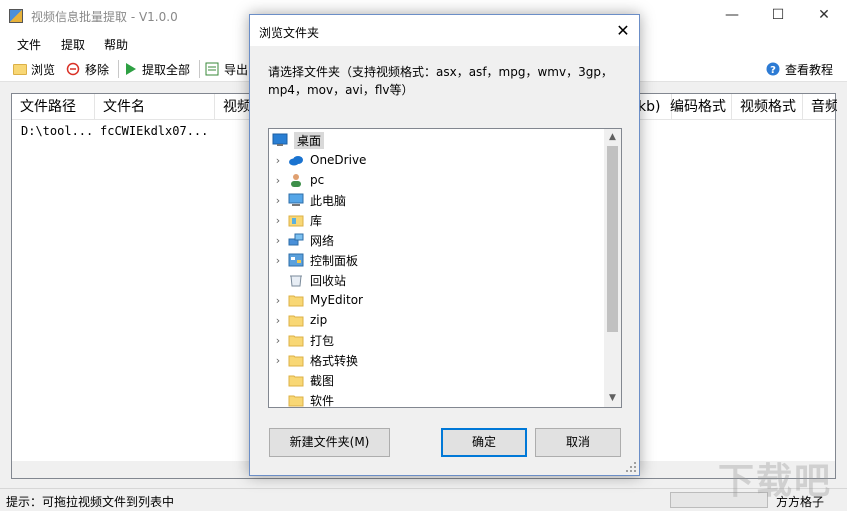 Image resolution: width=847 pixels, height=511 pixels. What do you see at coordinates (322, 240) in the screenshot?
I see `tree-item-label: 网络` at bounding box center [322, 240].